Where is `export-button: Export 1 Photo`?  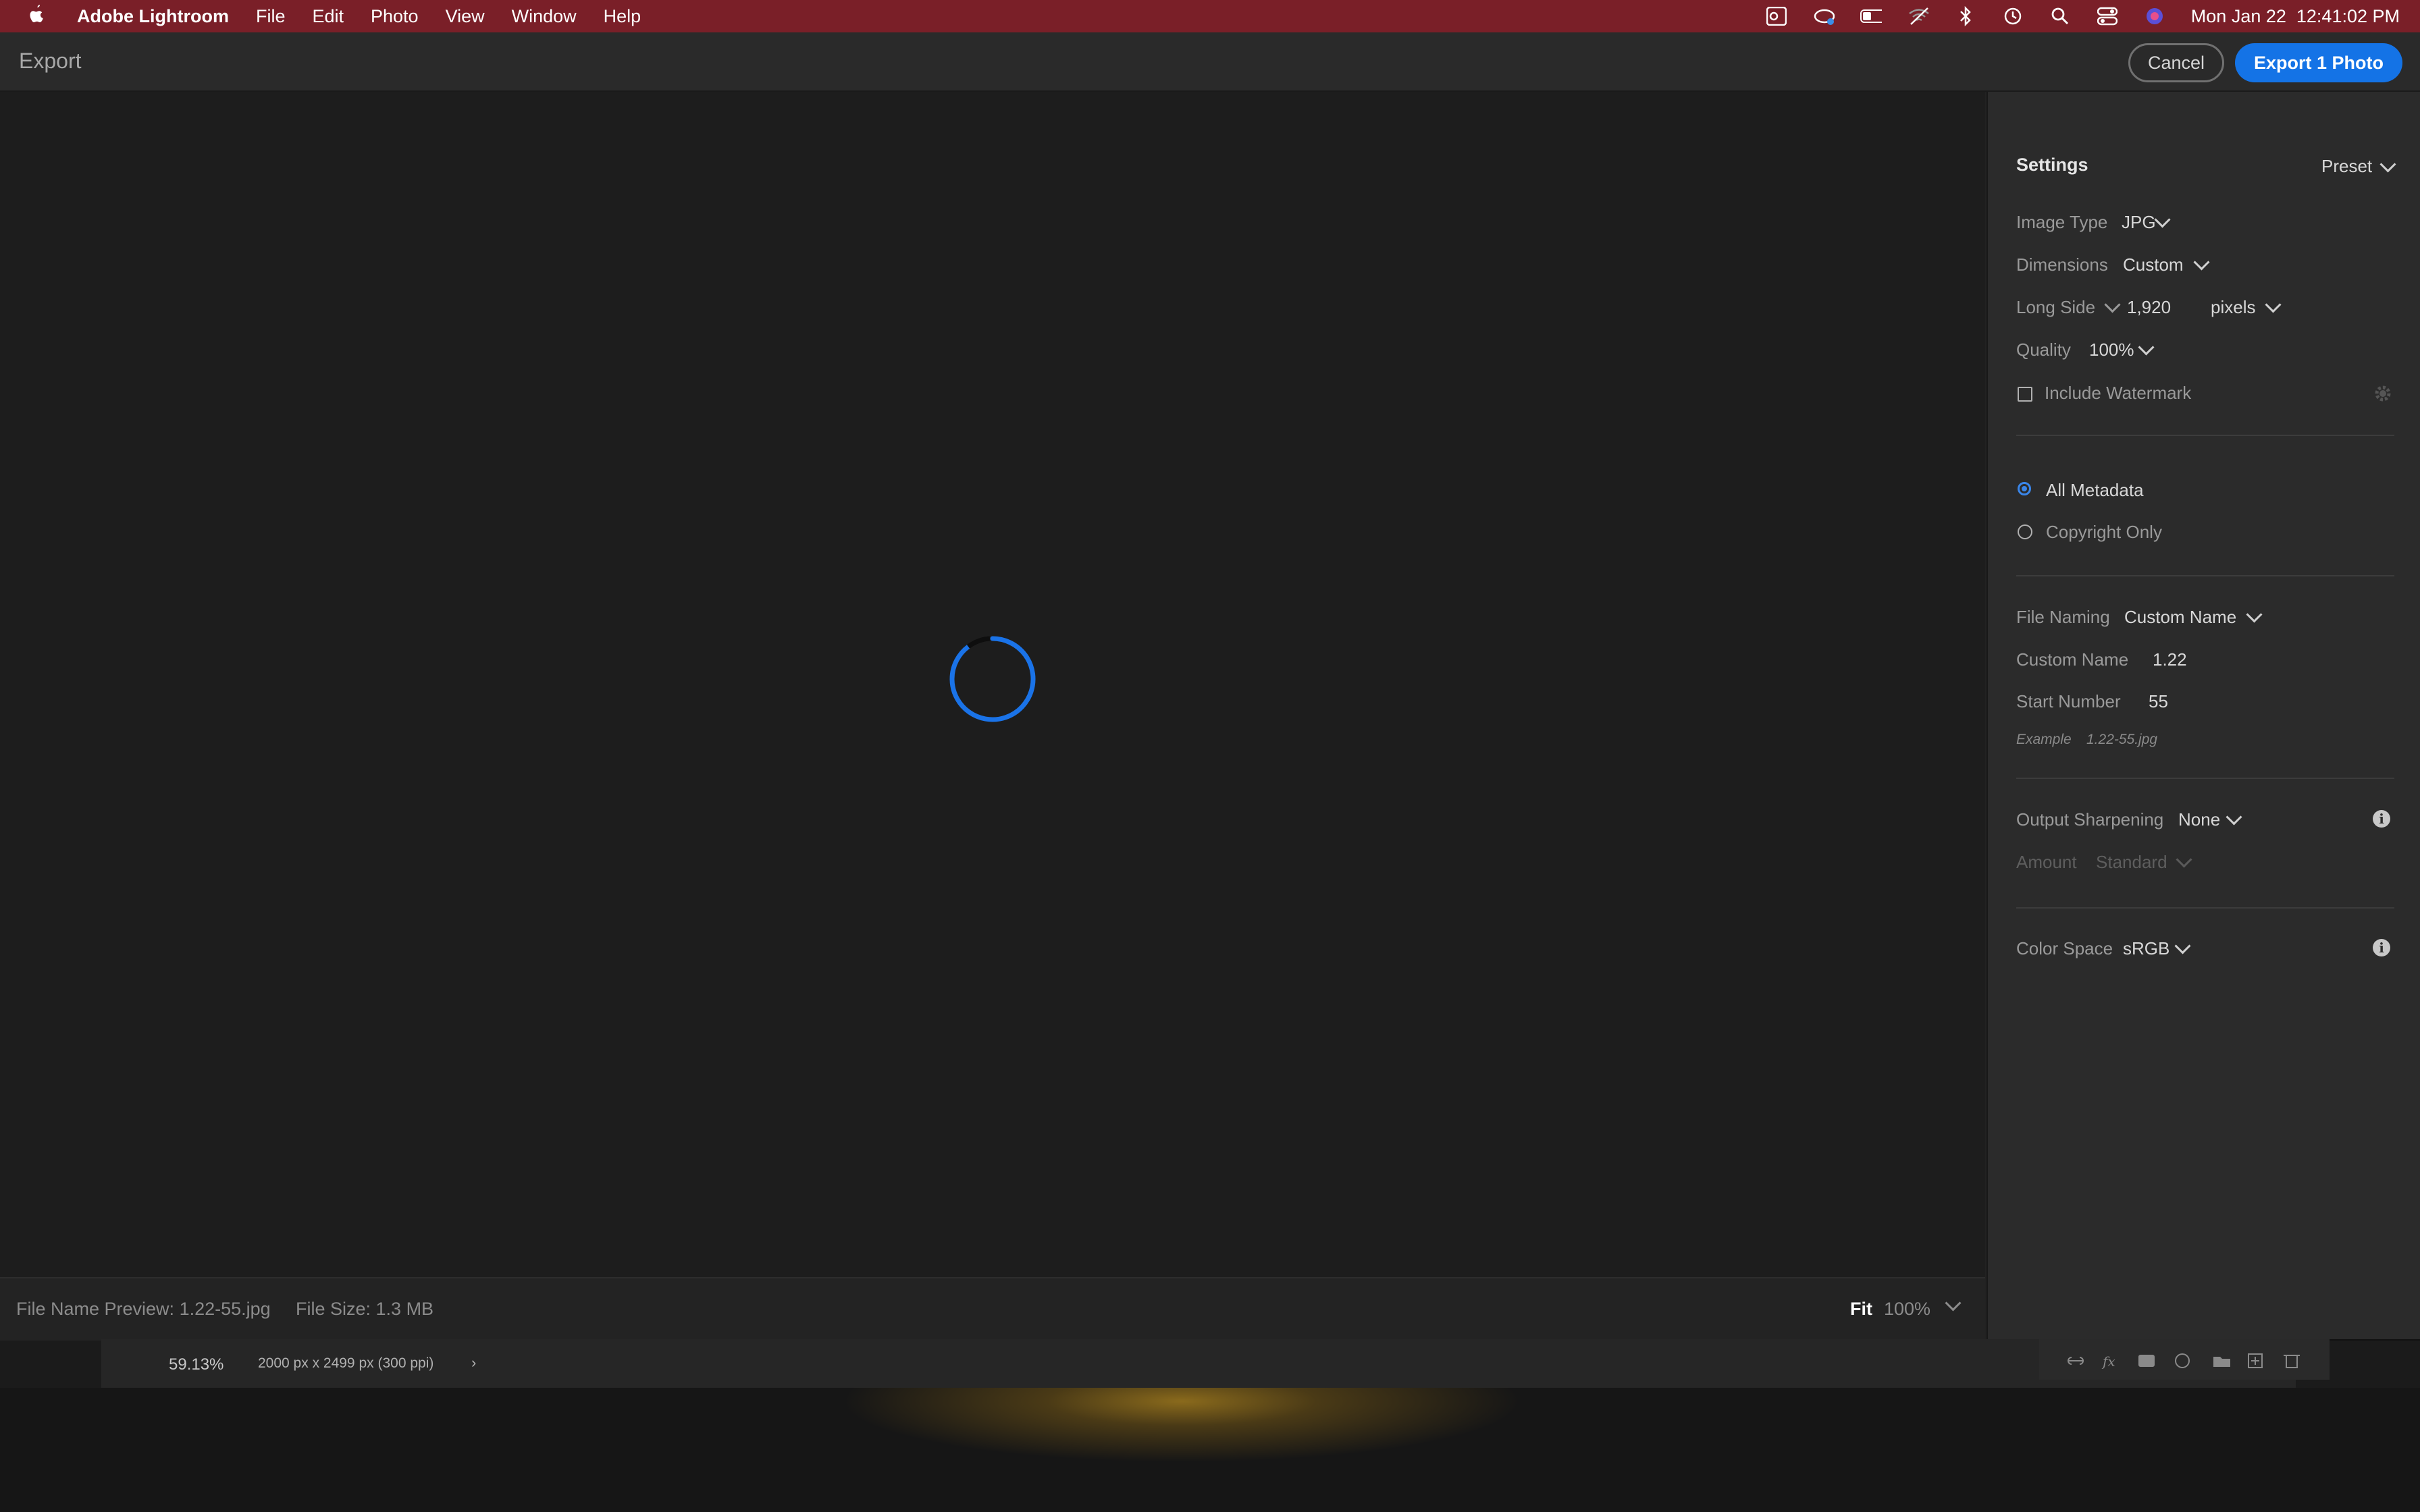 export-button: Export 1 Photo is located at coordinates (2318, 62).